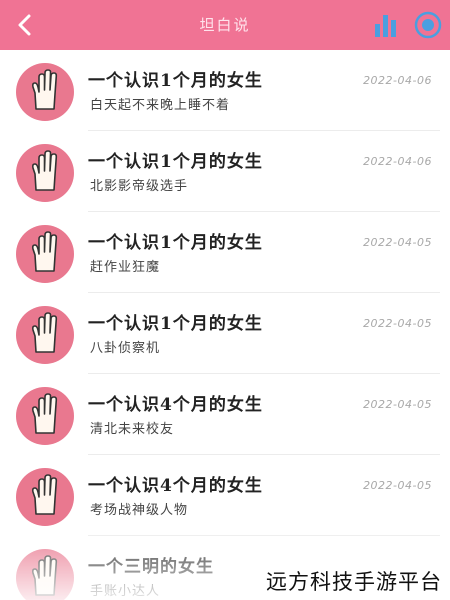  What do you see at coordinates (125, 267) in the screenshot?
I see `message-subtitle: 赶作业狂魔` at bounding box center [125, 267].